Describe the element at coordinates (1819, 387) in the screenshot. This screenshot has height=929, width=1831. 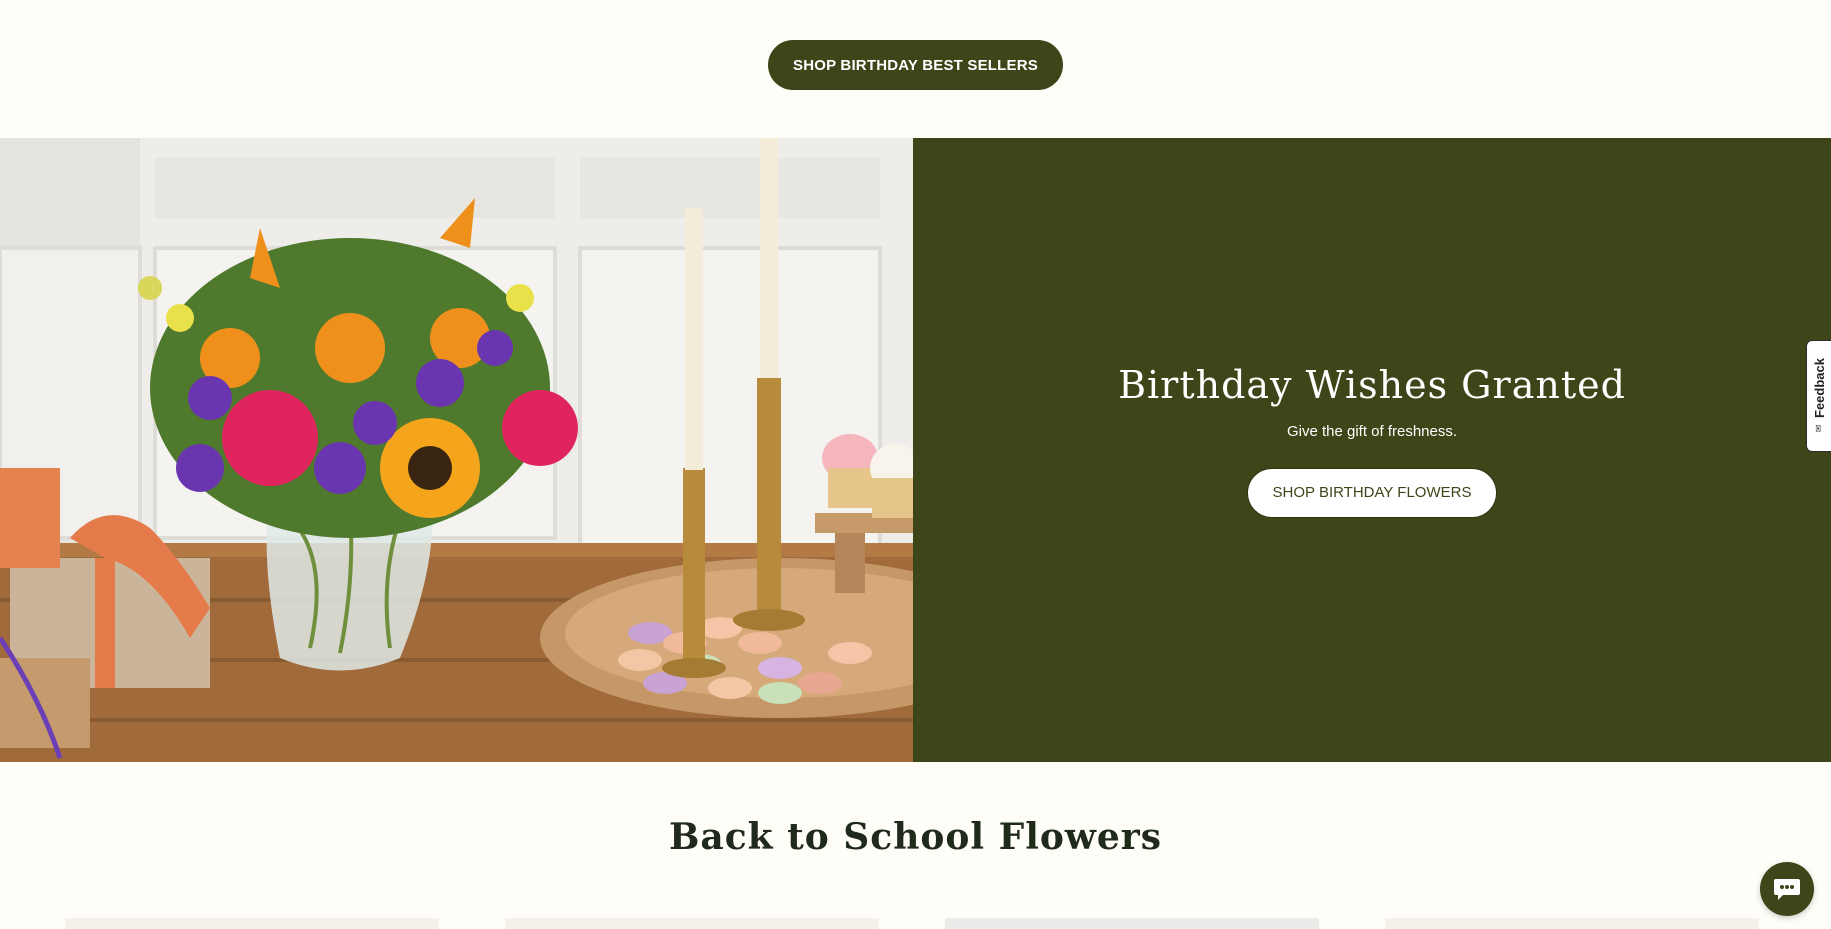
I see `feedback-label: Feedback` at that location.